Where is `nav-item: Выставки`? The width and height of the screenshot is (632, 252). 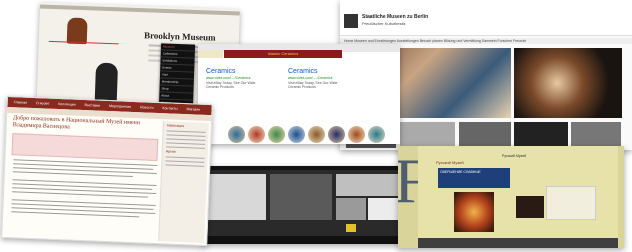 nav-item: Выставки is located at coordinates (93, 105).